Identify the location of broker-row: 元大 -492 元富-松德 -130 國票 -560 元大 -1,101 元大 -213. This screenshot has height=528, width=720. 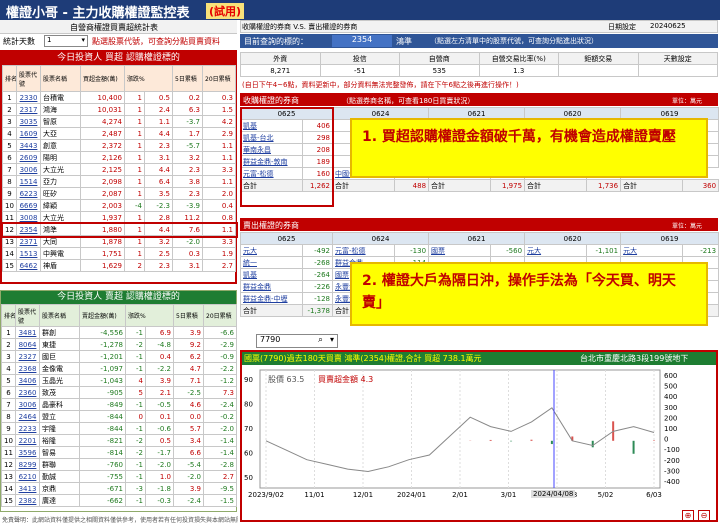
(480, 250).